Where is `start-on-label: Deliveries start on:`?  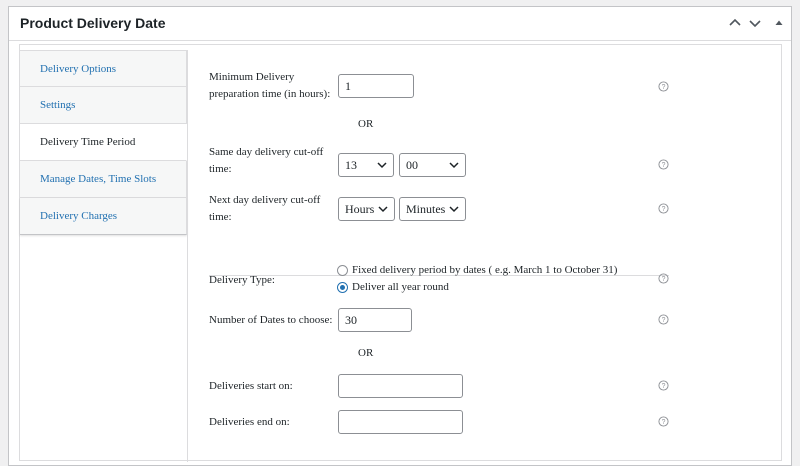 start-on-label: Deliveries start on: is located at coordinates (251, 386).